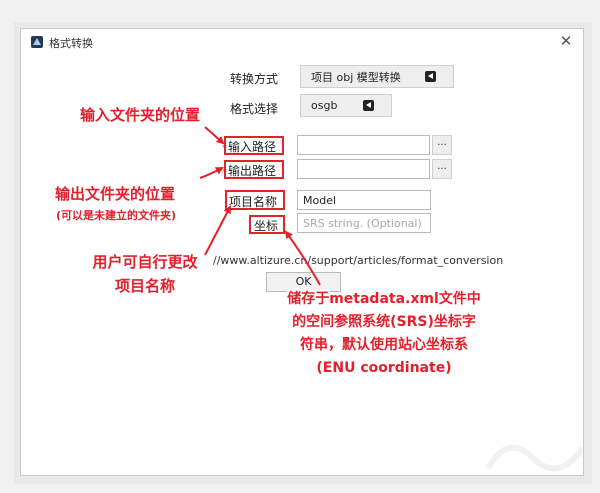  Describe the element at coordinates (384, 322) in the screenshot. I see `srs-annotation-line: 的空间参照系统(SRS)坐标字` at that location.